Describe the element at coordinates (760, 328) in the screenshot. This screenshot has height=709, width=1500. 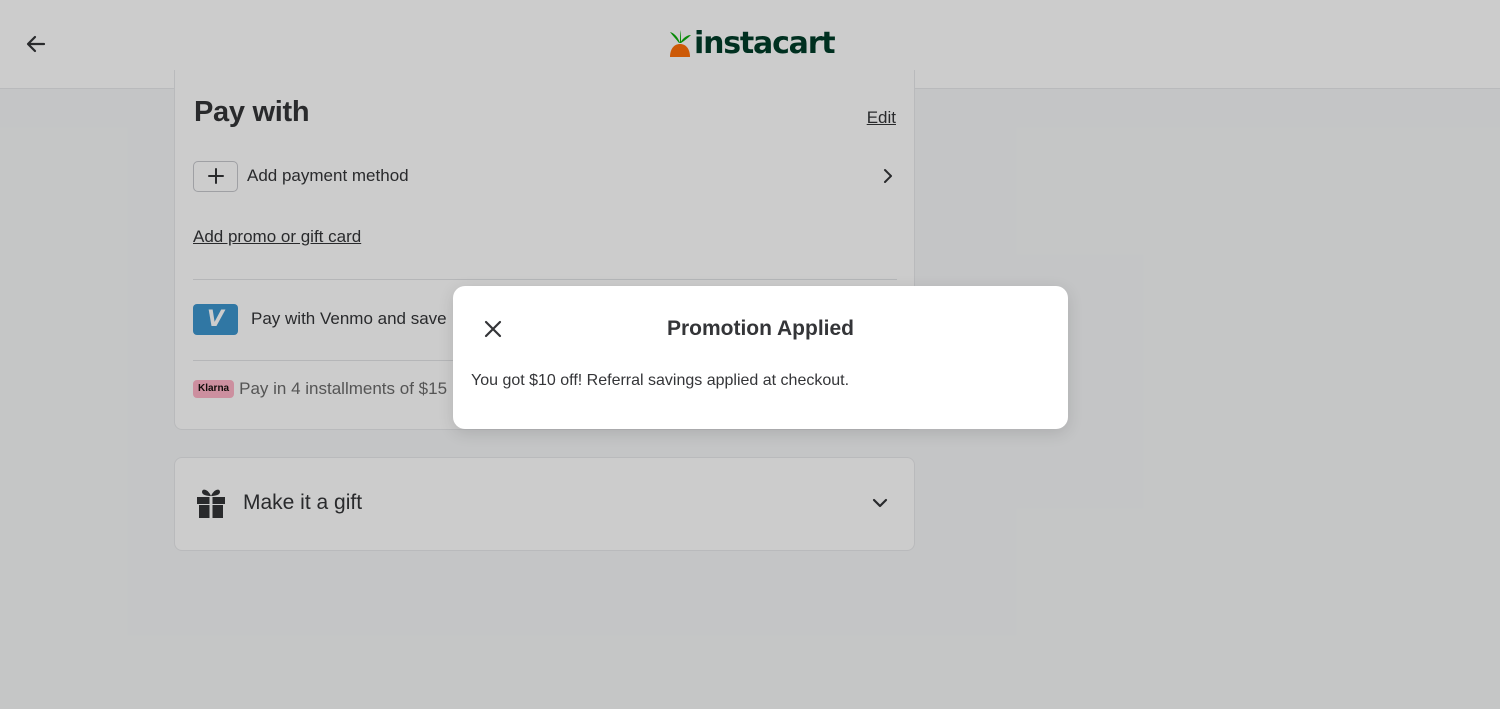
I see `modal-title: Promotion Applied` at that location.